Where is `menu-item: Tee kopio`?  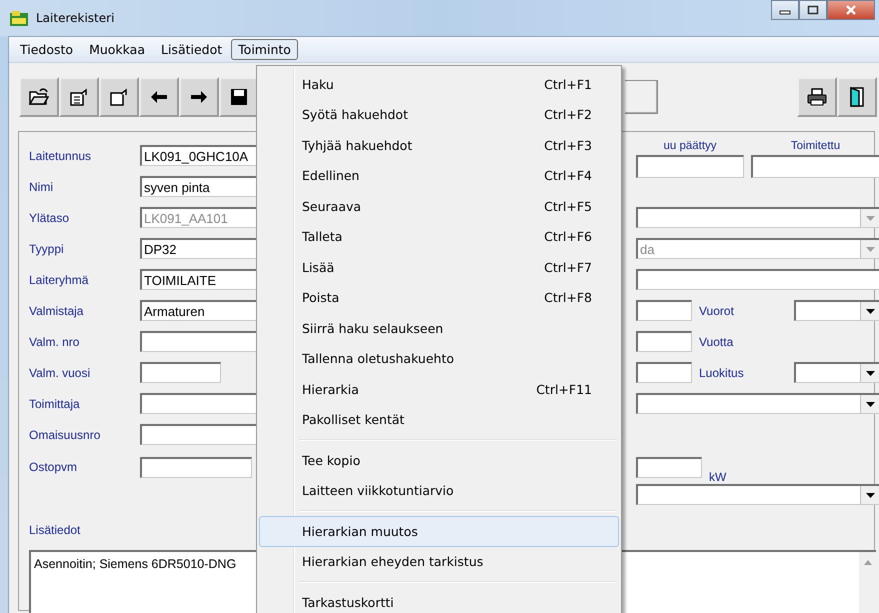
menu-item: Tee kopio is located at coordinates (439, 460).